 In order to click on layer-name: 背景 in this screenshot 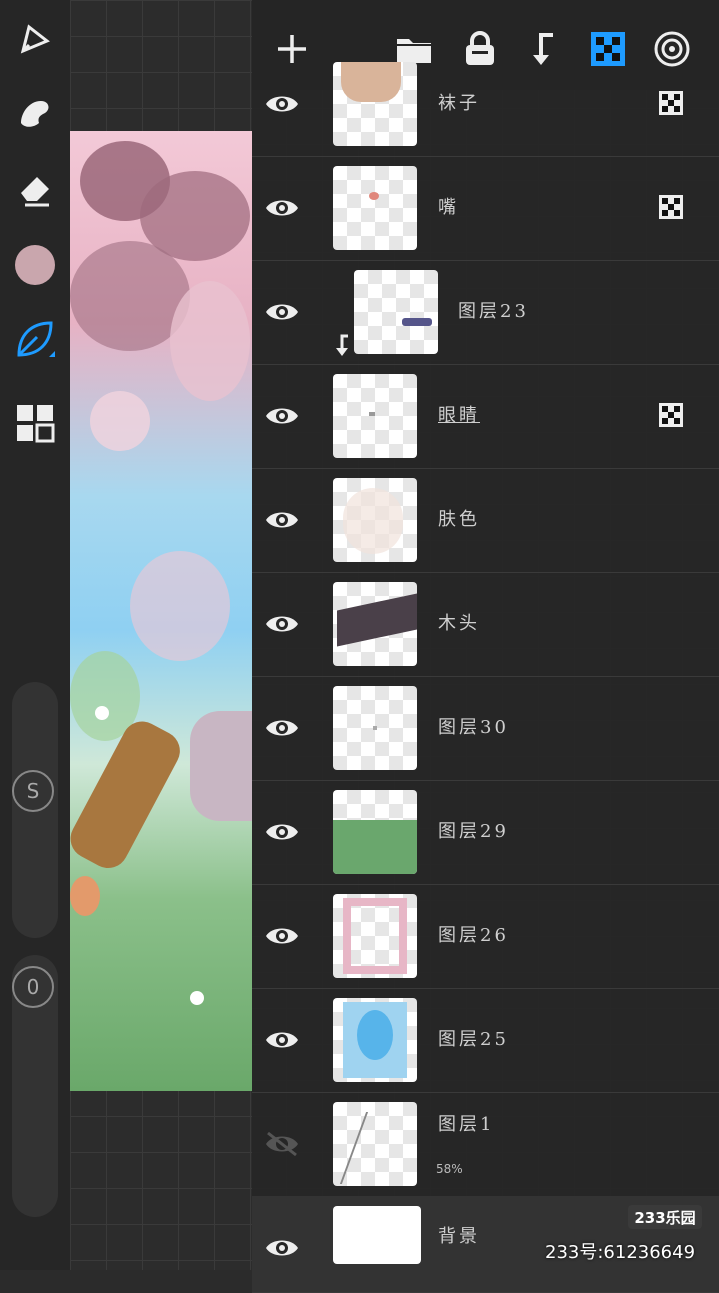, I will do `click(459, 1236)`.